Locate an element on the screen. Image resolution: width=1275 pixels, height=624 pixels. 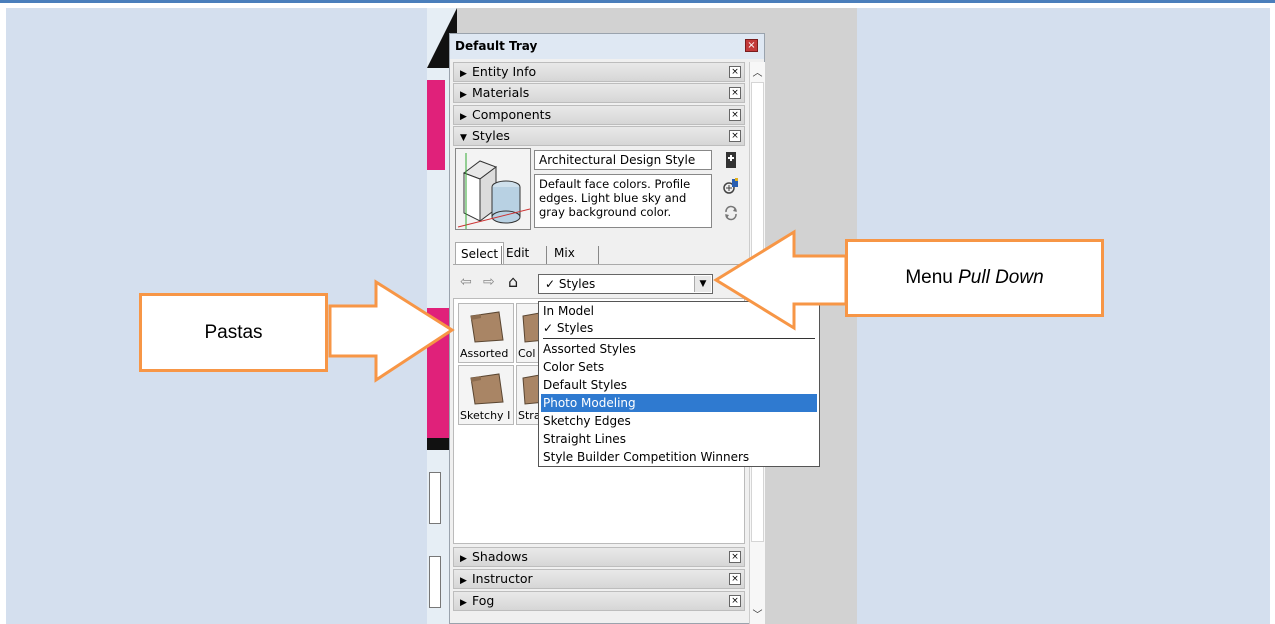
callout-pastas: Pastas is located at coordinates (233, 332).